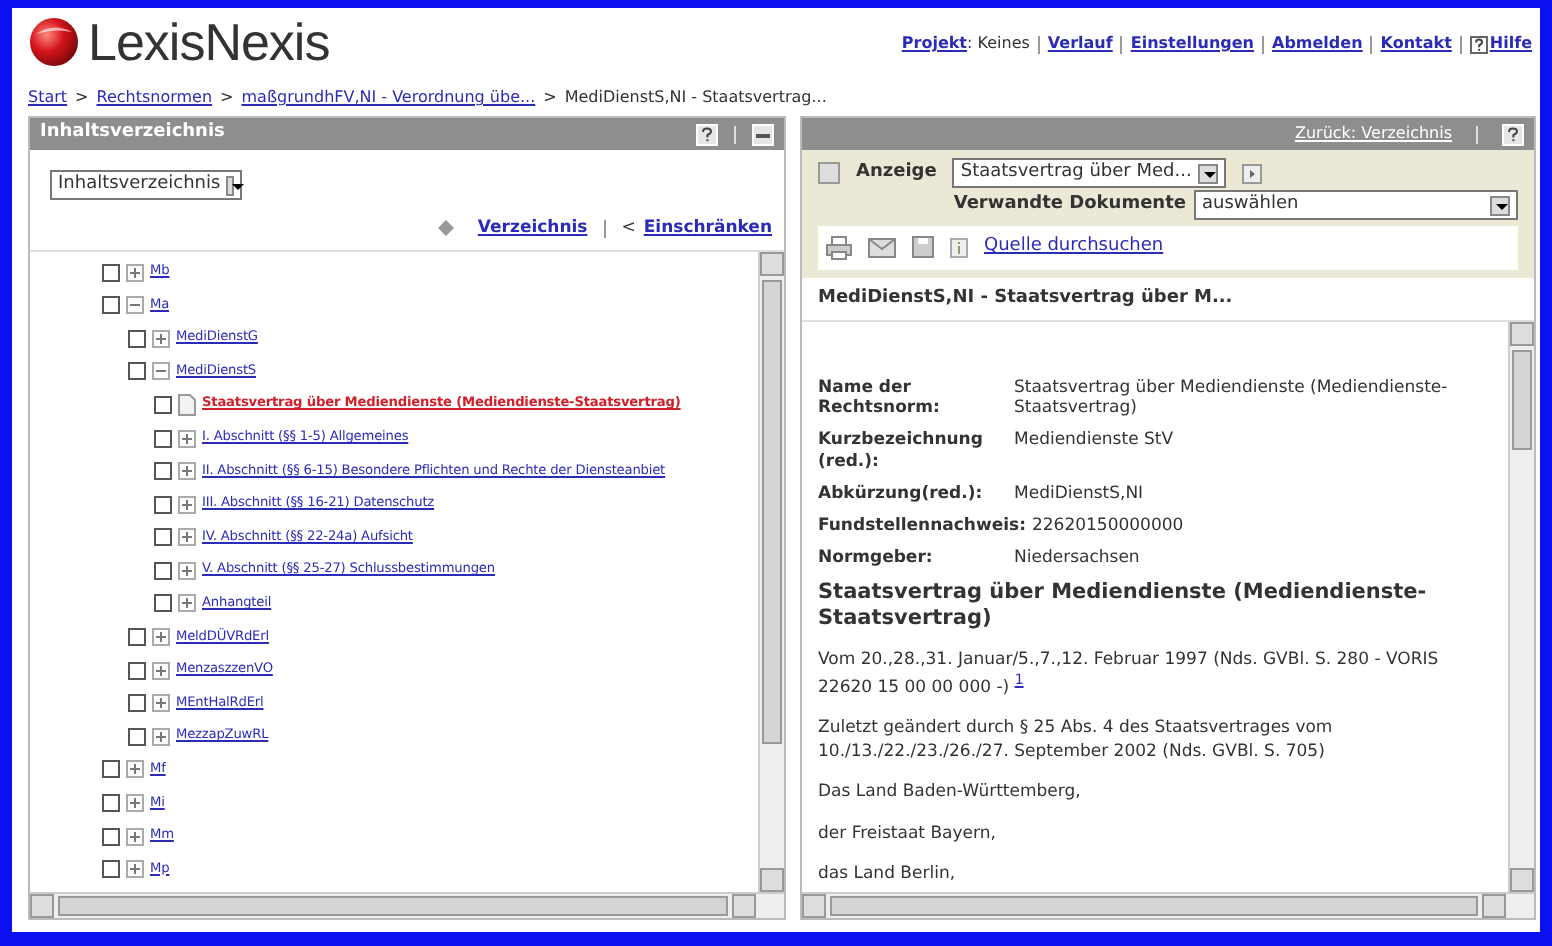  Describe the element at coordinates (1356, 205) in the screenshot. I see `related-select: auswählen` at that location.